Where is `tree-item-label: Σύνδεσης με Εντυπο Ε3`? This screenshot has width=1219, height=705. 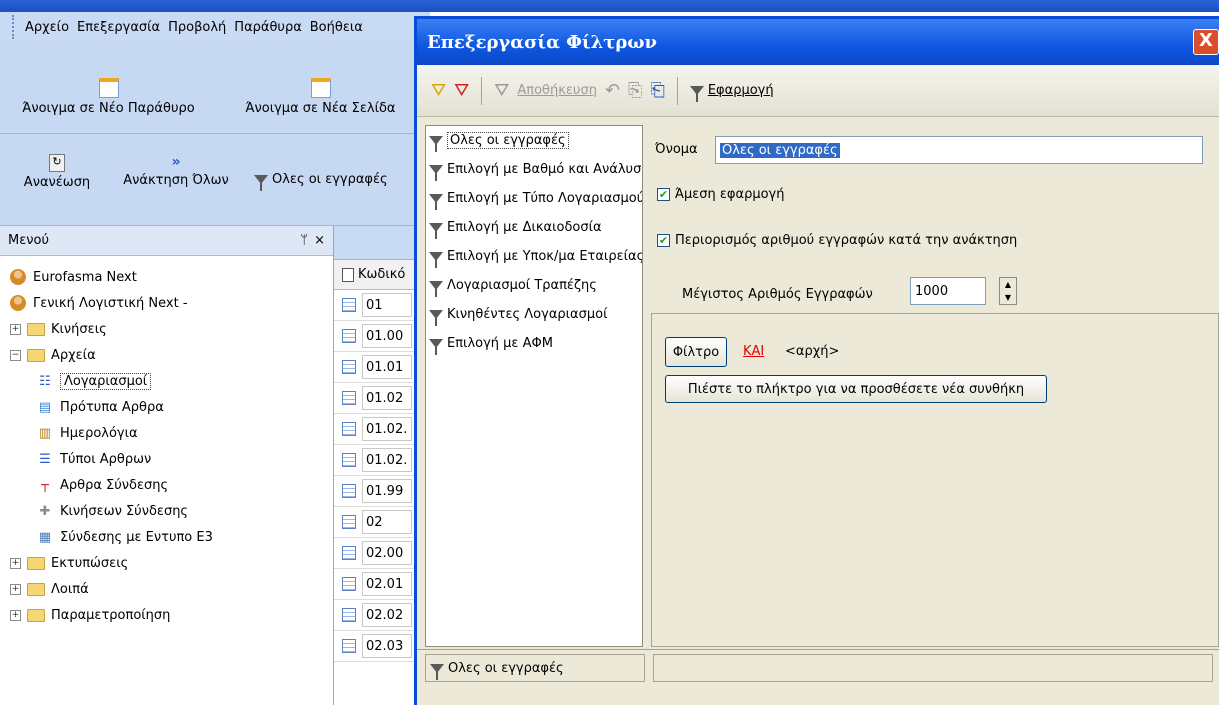
tree-item-label: Σύνδεσης με Εντυπο Ε3 is located at coordinates (136, 537).